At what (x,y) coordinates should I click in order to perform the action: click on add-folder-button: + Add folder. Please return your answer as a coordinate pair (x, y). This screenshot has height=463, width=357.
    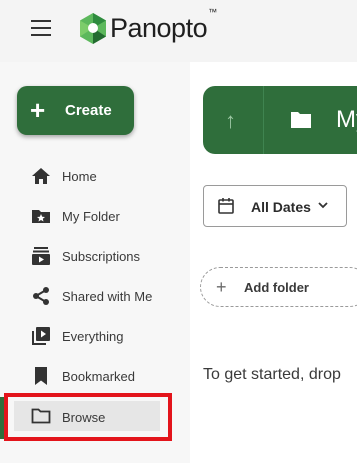
    Looking at the image, I should click on (278, 287).